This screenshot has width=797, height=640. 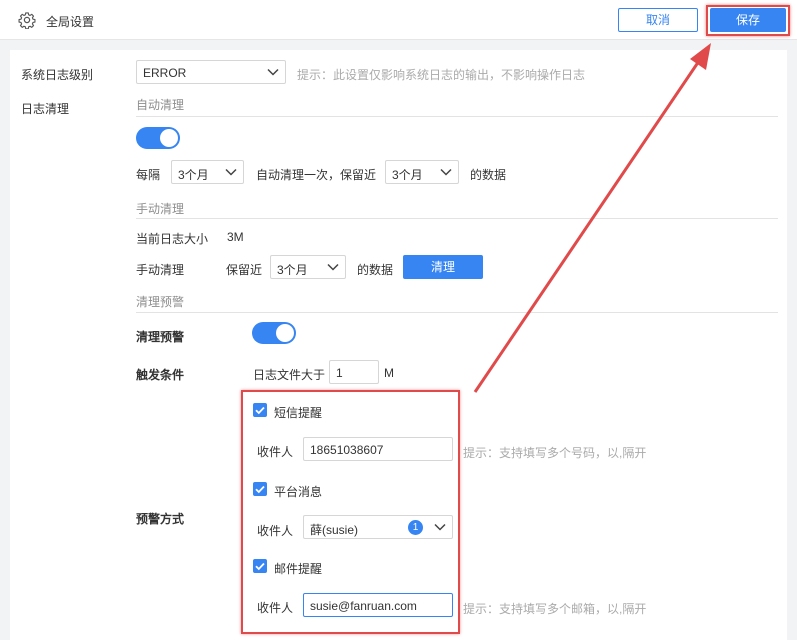 I want to click on page-title: 全局设置, so click(x=70, y=22).